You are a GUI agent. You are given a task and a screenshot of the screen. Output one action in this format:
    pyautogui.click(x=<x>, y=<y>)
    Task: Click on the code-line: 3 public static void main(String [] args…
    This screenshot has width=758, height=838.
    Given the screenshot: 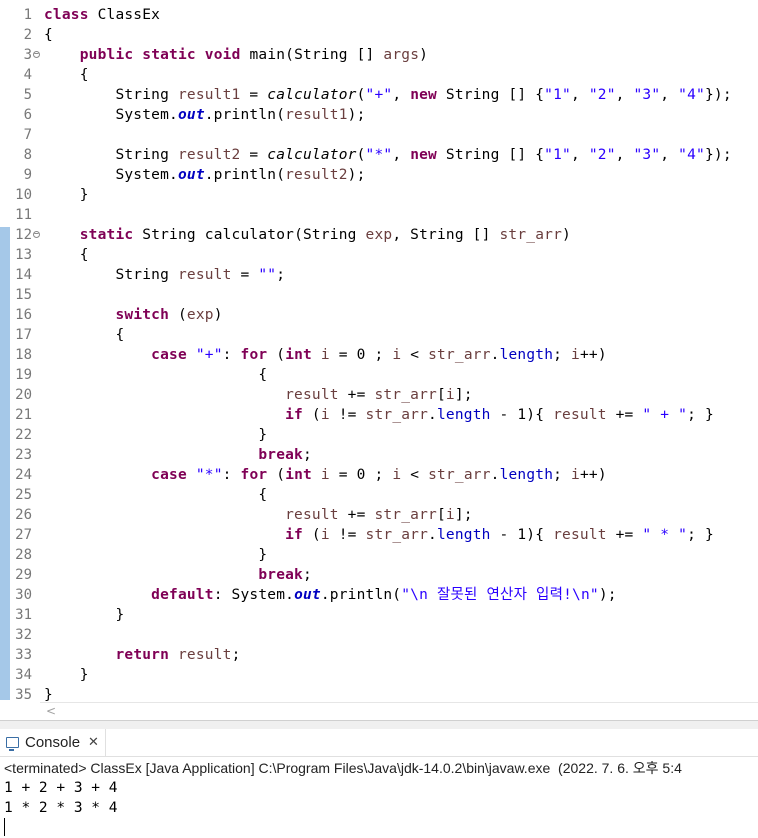 What is the action you would take?
    pyautogui.click(x=379, y=55)
    